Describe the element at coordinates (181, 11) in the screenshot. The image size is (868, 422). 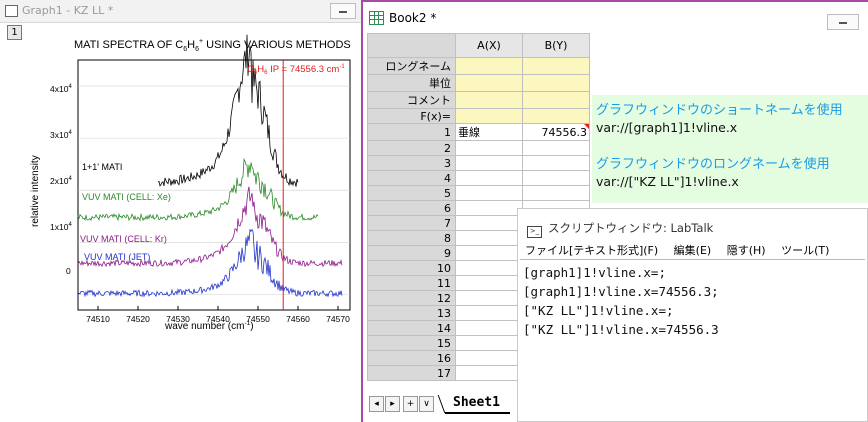
I see `graph-titlebar: Graph1 - KZ LL *` at that location.